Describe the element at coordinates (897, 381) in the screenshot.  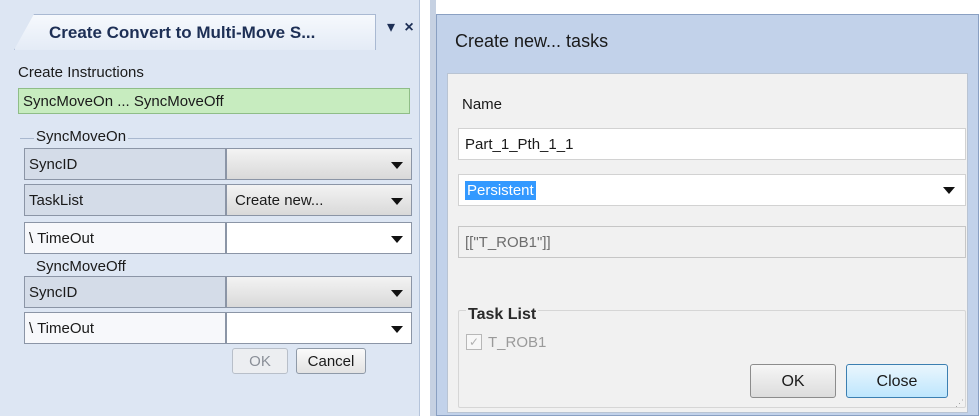
I see `close-button: Close` at that location.